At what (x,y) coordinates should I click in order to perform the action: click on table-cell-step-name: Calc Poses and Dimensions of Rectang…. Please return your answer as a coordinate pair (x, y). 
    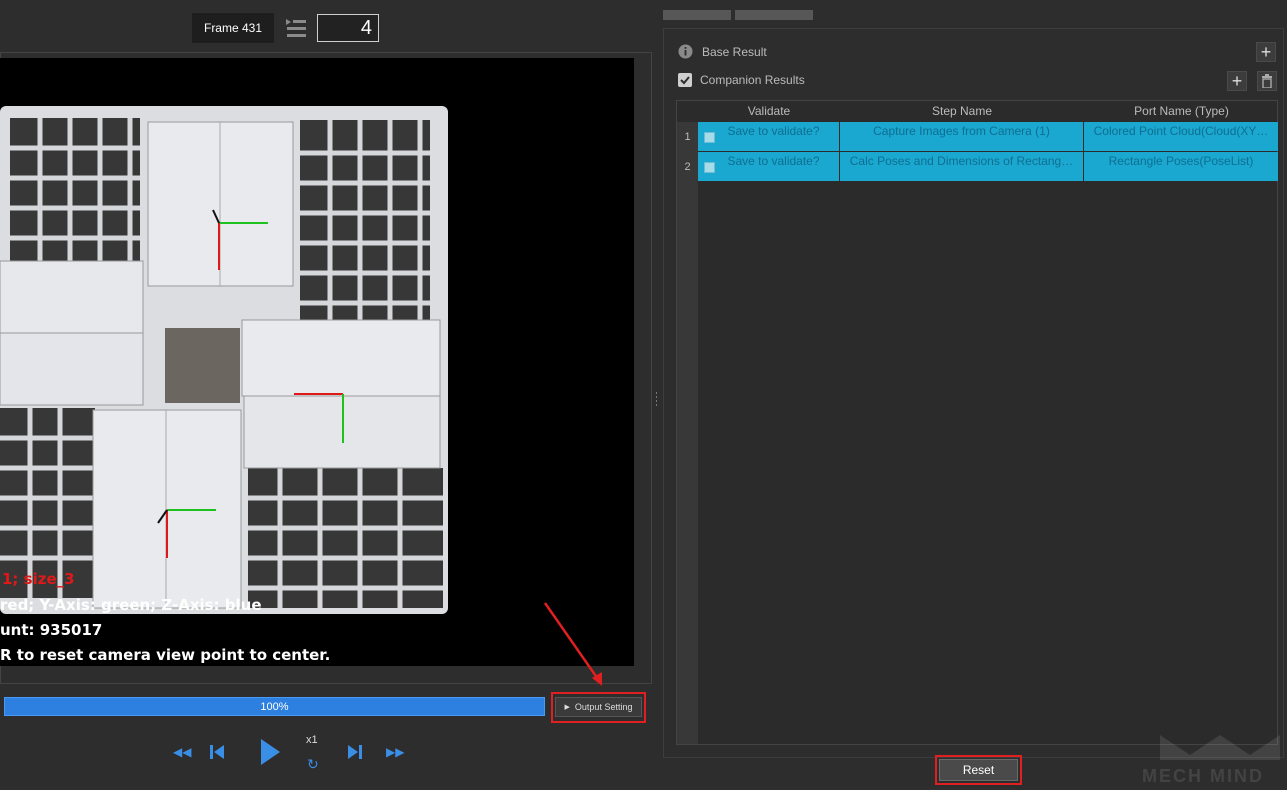
    Looking at the image, I should click on (962, 166).